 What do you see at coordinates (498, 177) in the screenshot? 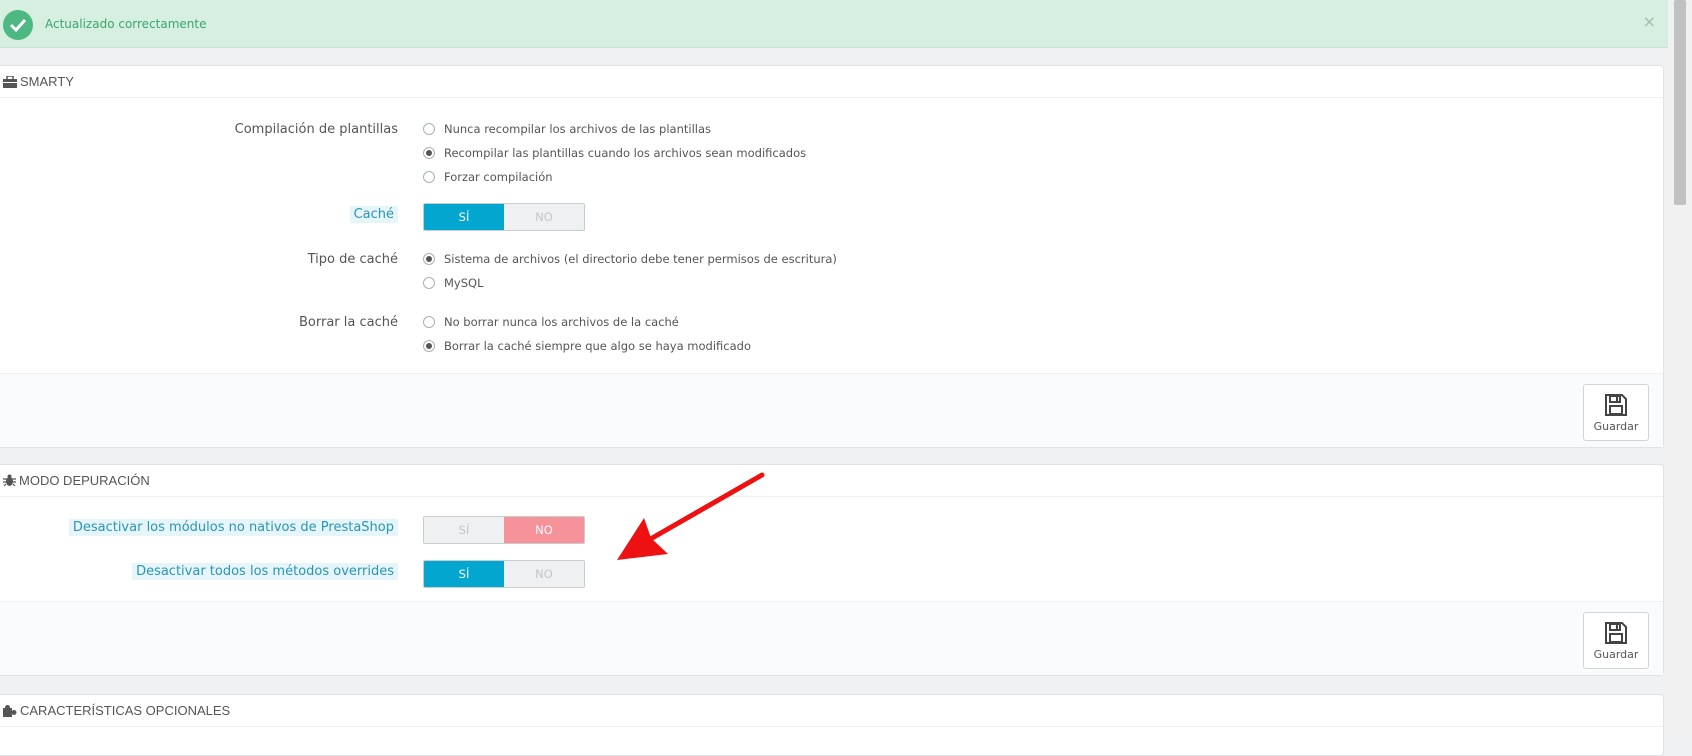
I see `radio-option-label: Forzar compilación` at bounding box center [498, 177].